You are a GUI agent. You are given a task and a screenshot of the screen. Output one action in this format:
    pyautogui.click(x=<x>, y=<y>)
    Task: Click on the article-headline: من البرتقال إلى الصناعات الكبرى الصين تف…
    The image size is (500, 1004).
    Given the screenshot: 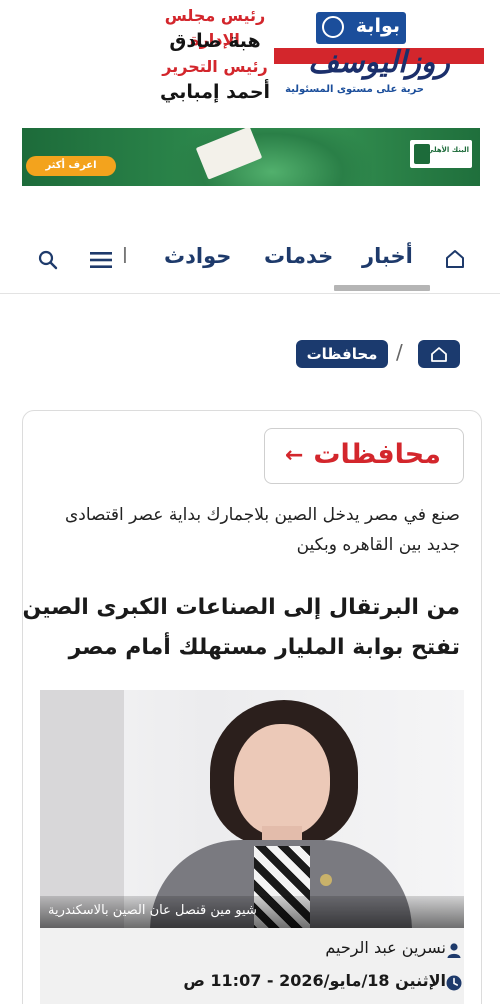 What is the action you would take?
    pyautogui.click(x=241, y=627)
    